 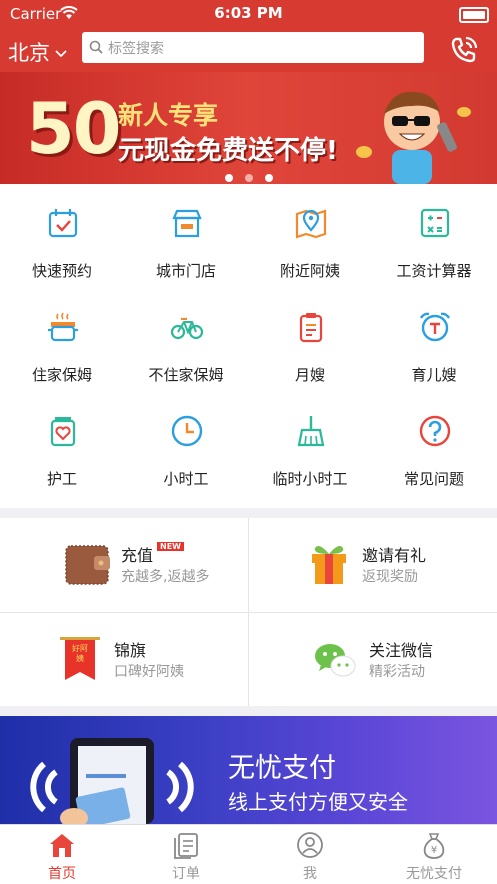 What do you see at coordinates (80, 660) in the screenshot?
I see `banner-flag-icon: 好阿姨` at bounding box center [80, 660].